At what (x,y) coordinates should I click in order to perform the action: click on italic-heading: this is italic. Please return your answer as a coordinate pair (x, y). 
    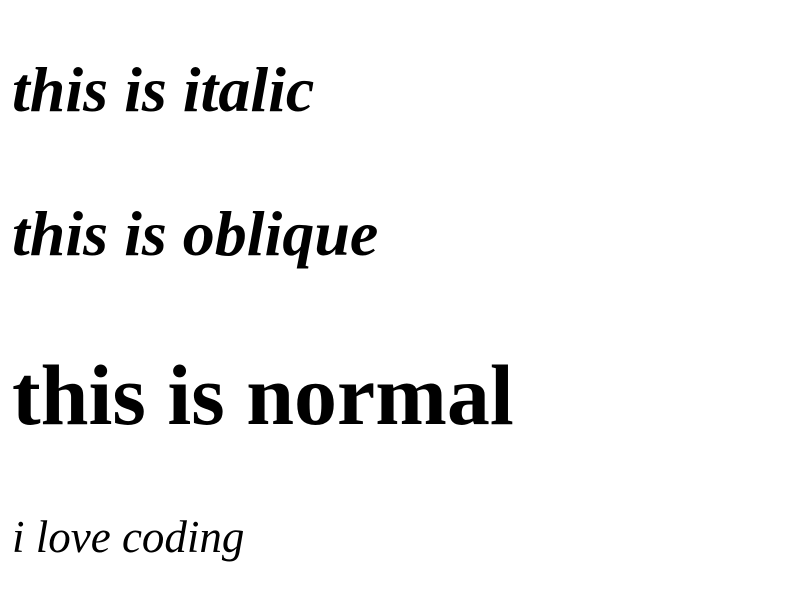
    Looking at the image, I should click on (163, 89).